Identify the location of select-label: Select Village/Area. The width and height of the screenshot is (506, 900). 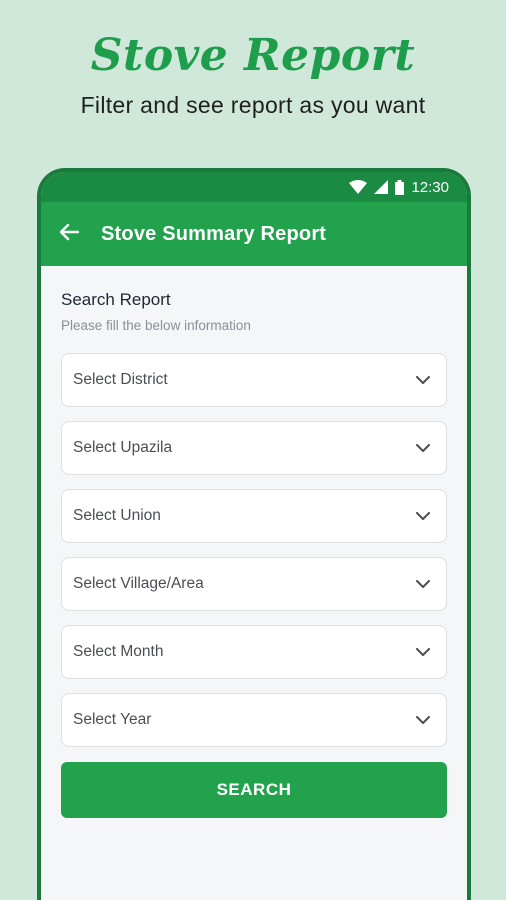
(138, 583).